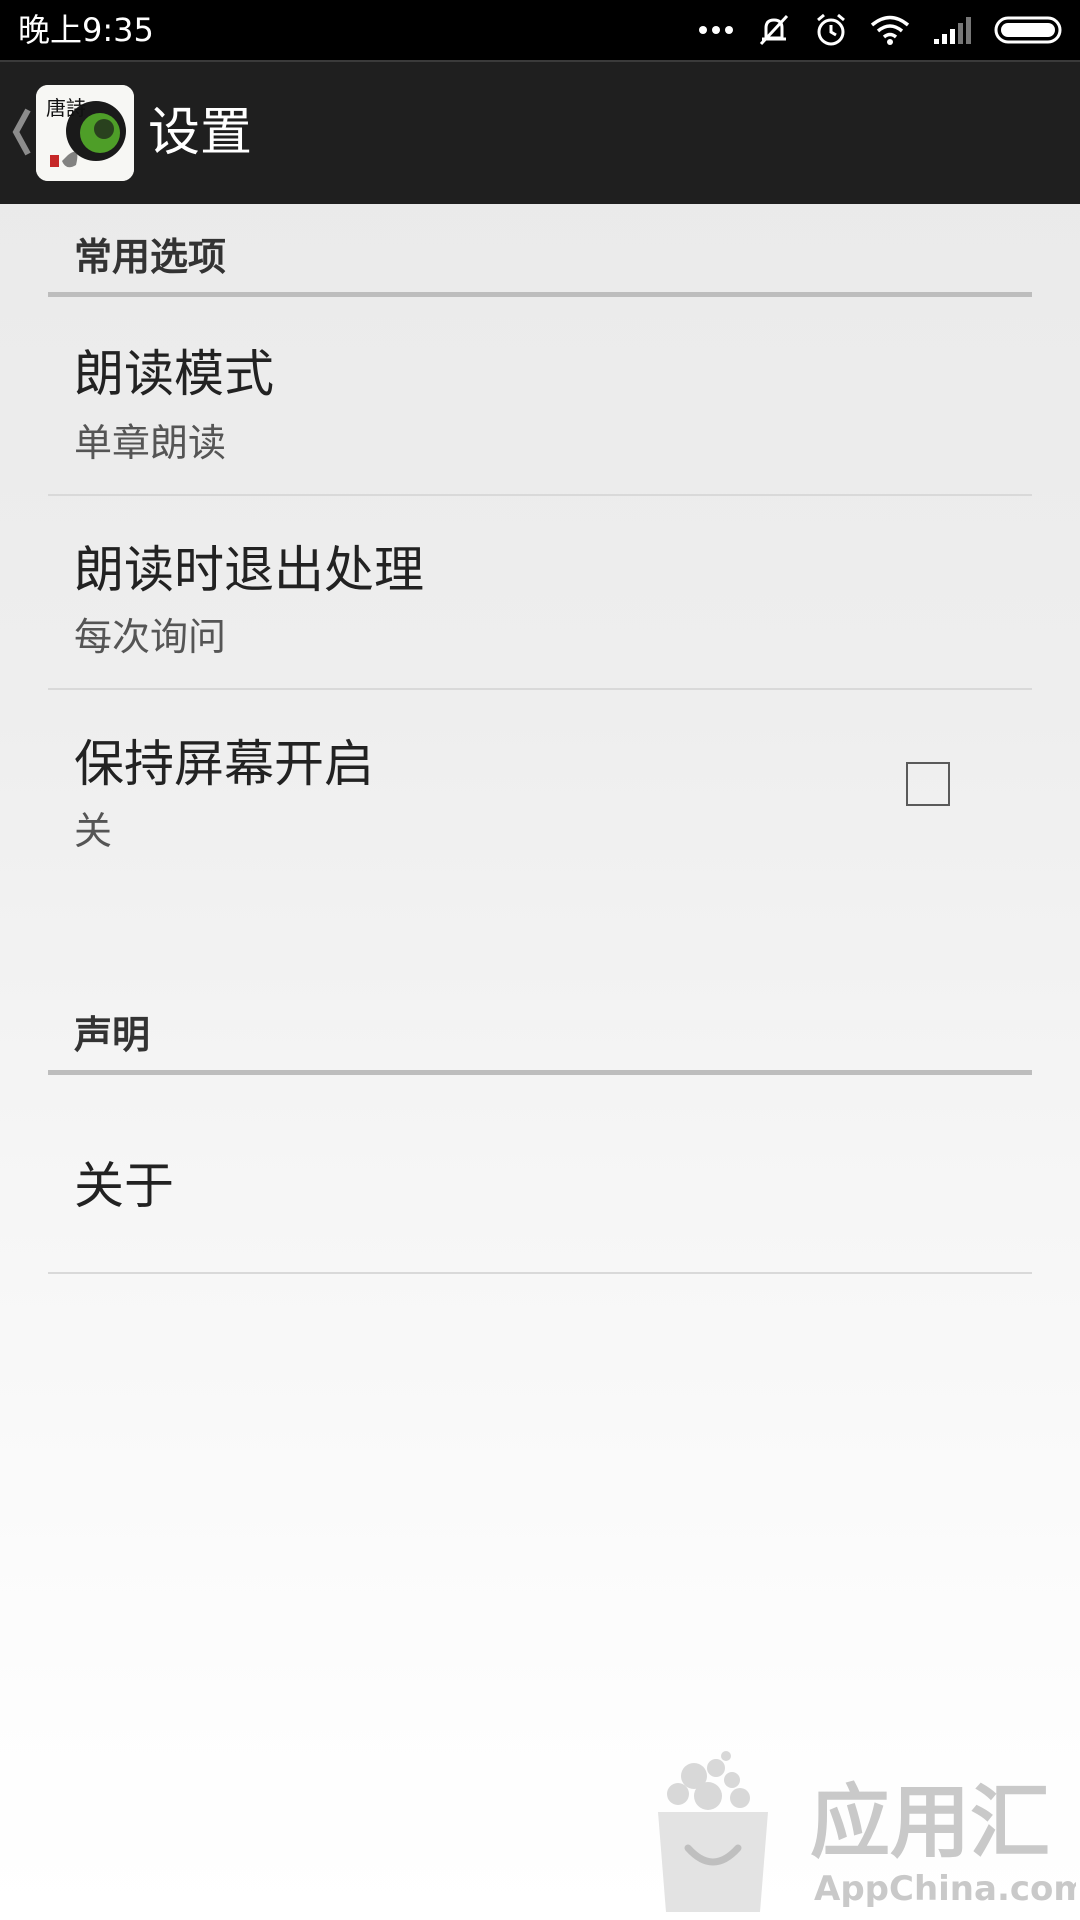 The height and width of the screenshot is (1920, 1080). Describe the element at coordinates (540, 132) in the screenshot. I see `action-bar: 唐詩 设置` at that location.